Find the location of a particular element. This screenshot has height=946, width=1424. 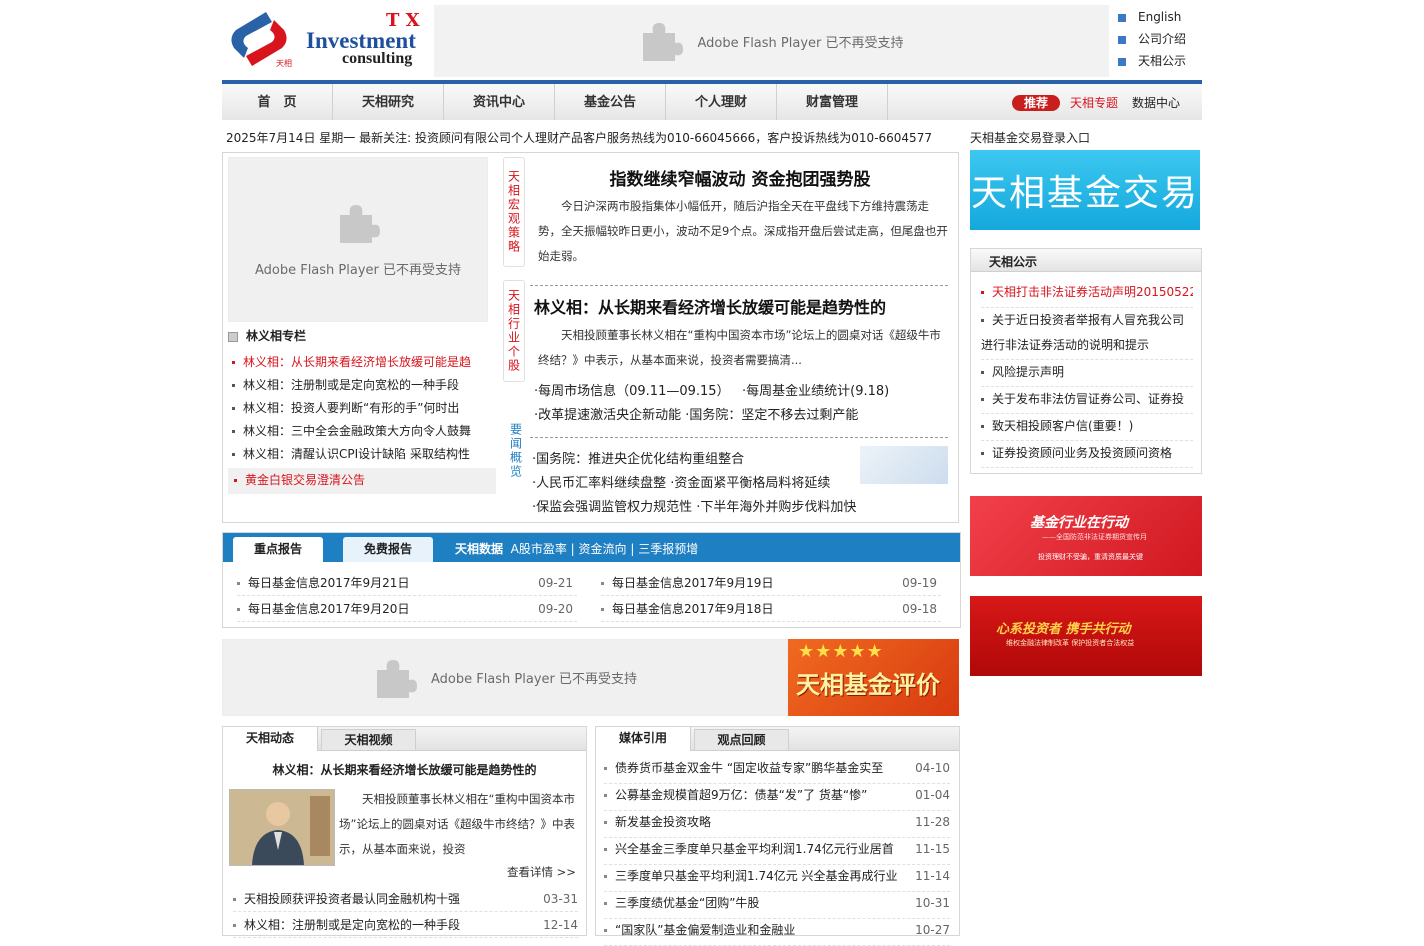

divider is located at coordinates (739, 437).